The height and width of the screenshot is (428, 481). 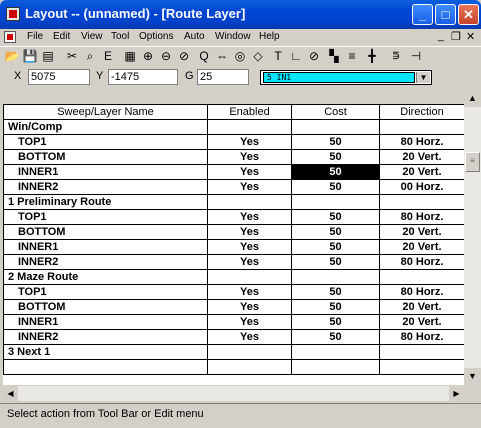 I want to click on group-row: Win/Comp, so click(x=233, y=127).